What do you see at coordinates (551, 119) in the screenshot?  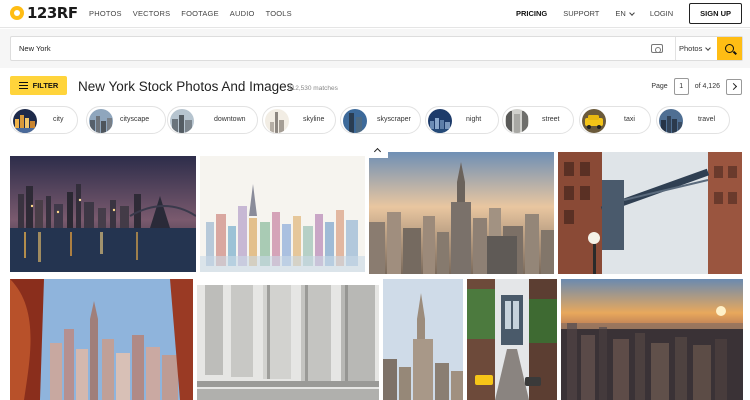 I see `chip-label: street` at bounding box center [551, 119].